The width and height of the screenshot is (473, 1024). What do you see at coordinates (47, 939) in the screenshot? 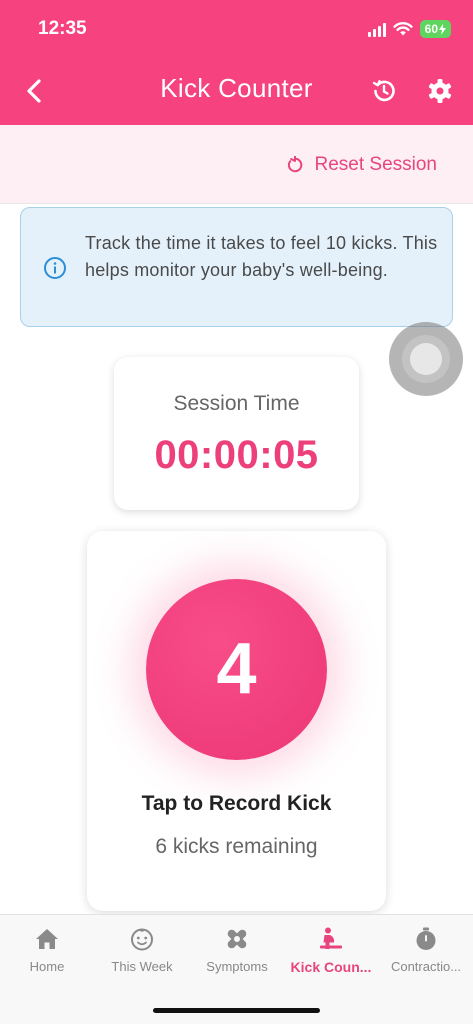
I see `home-icon` at bounding box center [47, 939].